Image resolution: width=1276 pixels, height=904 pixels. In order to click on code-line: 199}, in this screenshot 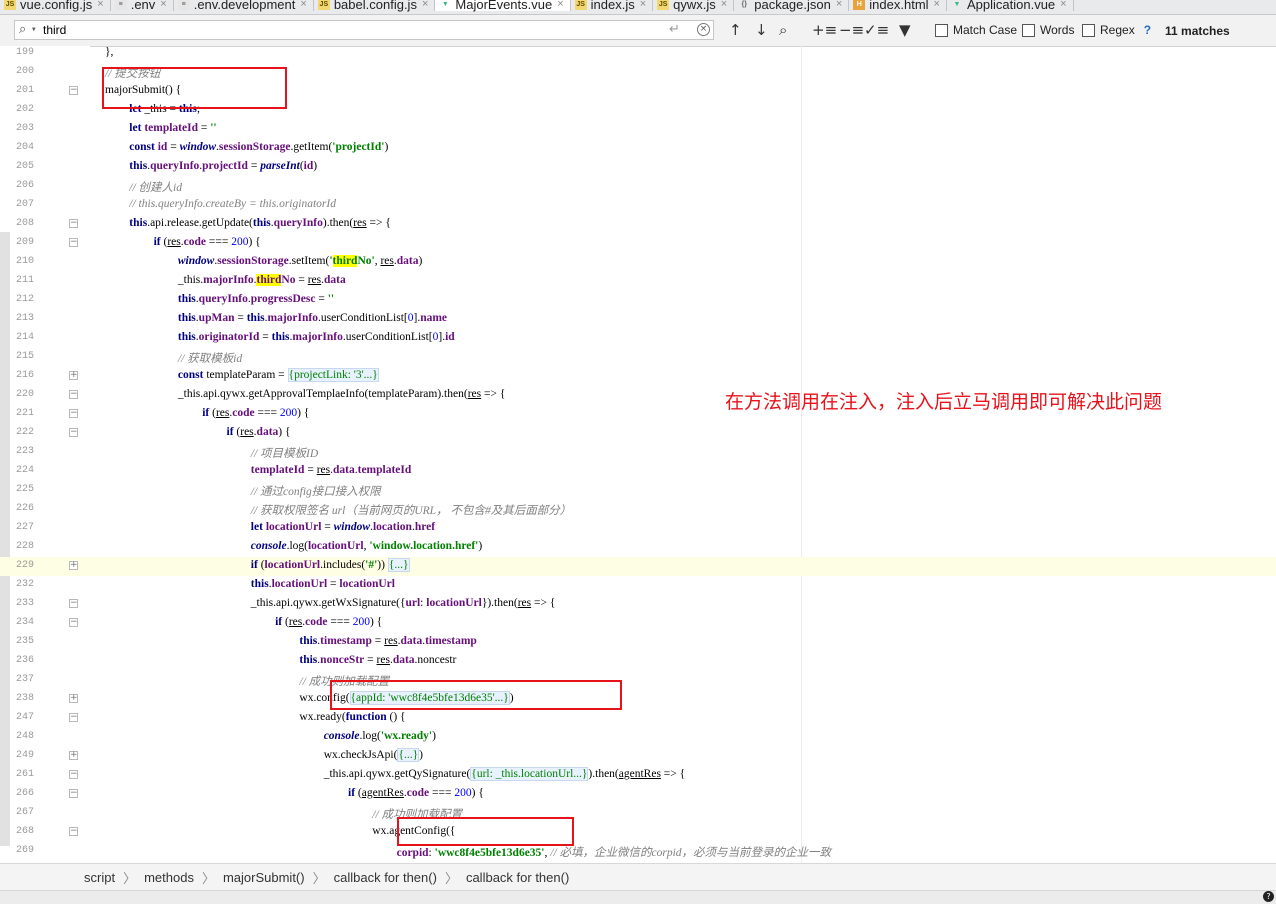, I will do `click(638, 54)`.